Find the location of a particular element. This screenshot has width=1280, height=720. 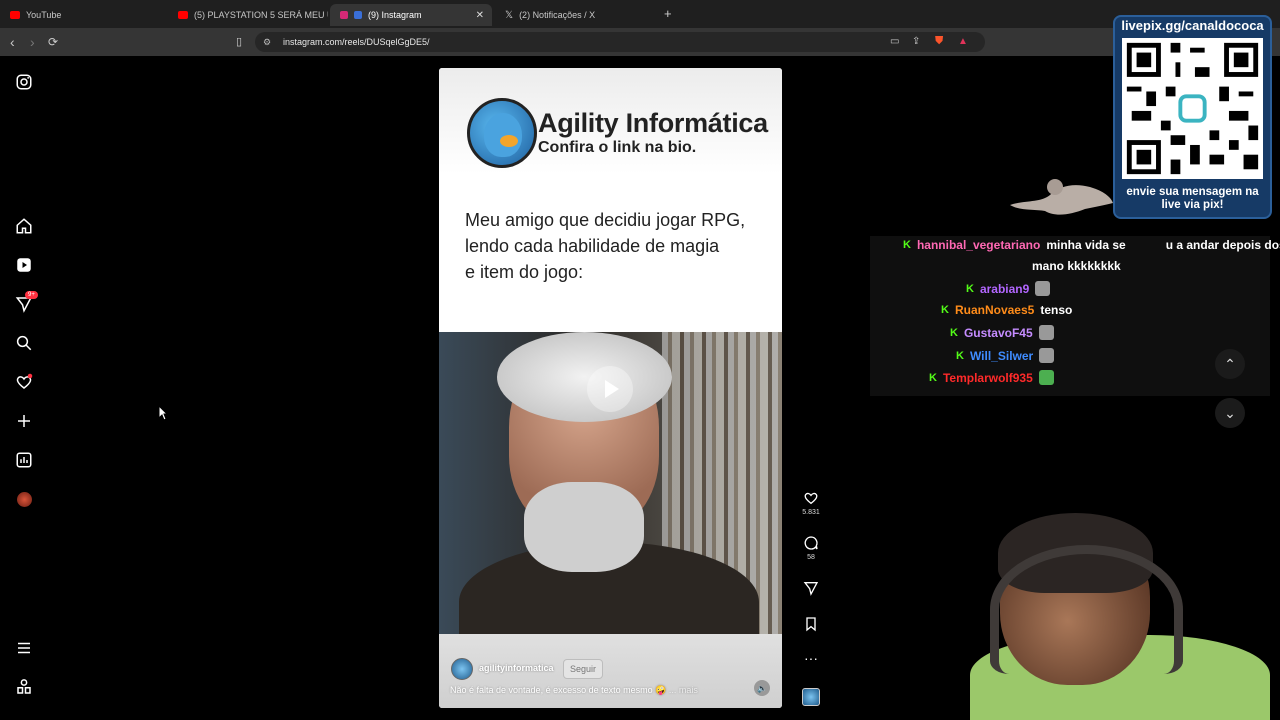

create-icon is located at coordinates (24, 421).